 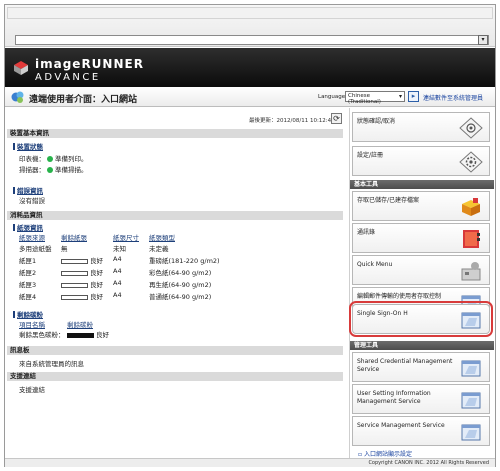 What do you see at coordinates (35, 249) in the screenshot?
I see `paper-source: 多用途紙盤` at bounding box center [35, 249].